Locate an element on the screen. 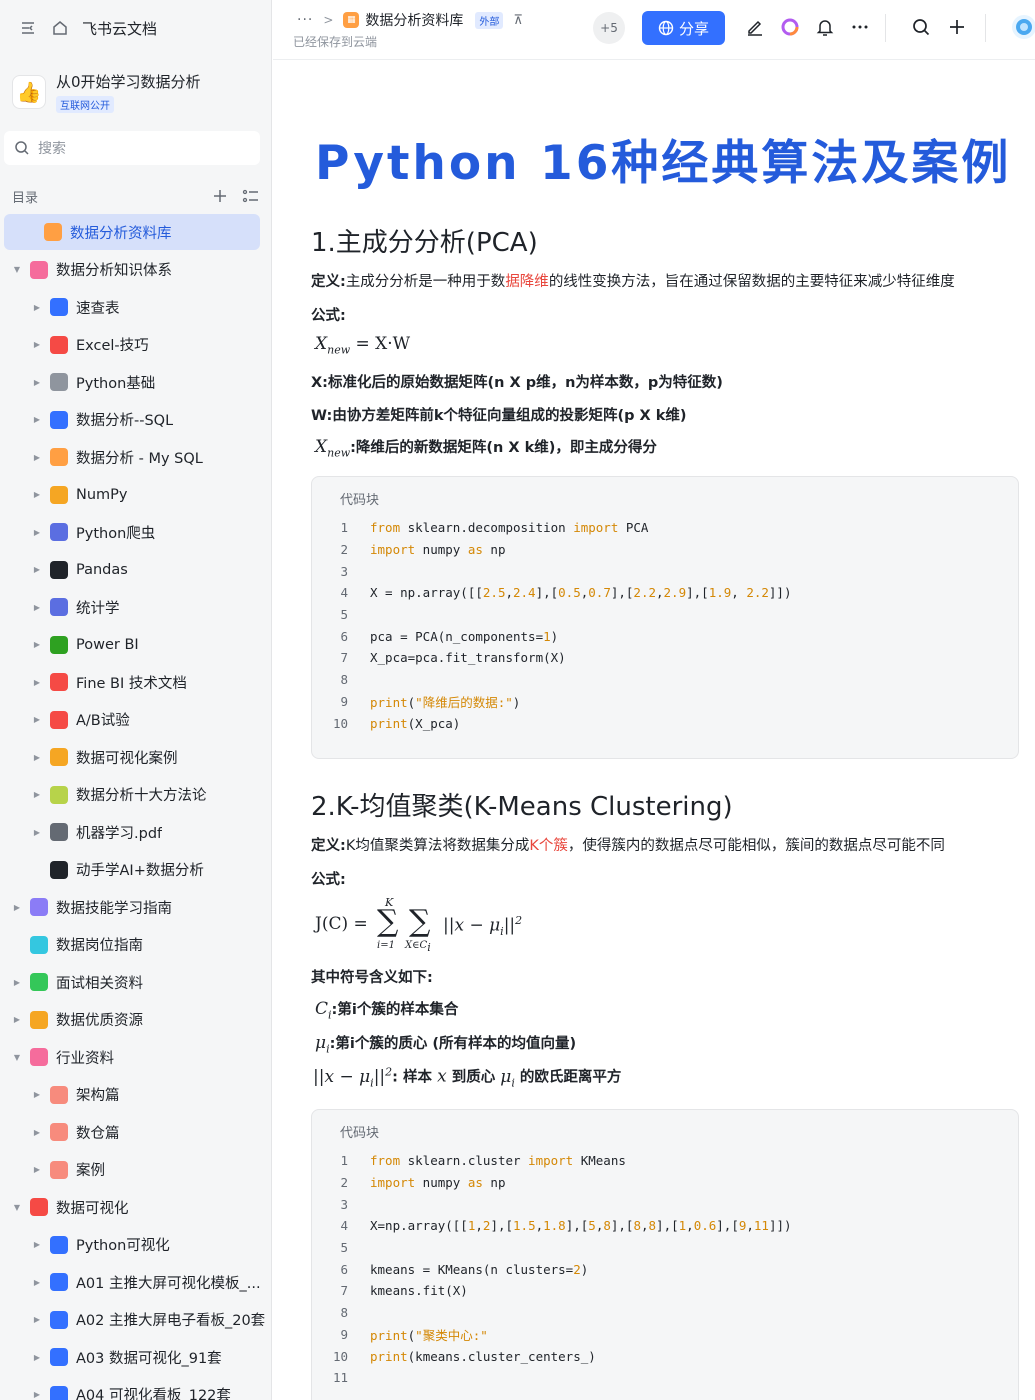 The height and width of the screenshot is (1400, 1035). sidebar-item: ▶ A03 数据可视化_91套 is located at coordinates (135, 1357).